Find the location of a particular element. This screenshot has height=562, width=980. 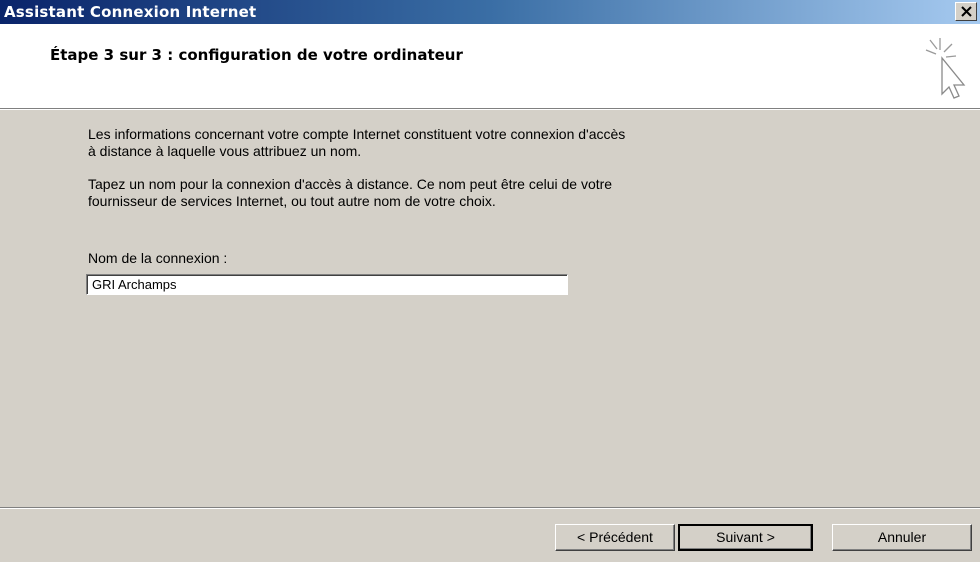

connection-name-label: Nom de la connexion : is located at coordinates (158, 258).